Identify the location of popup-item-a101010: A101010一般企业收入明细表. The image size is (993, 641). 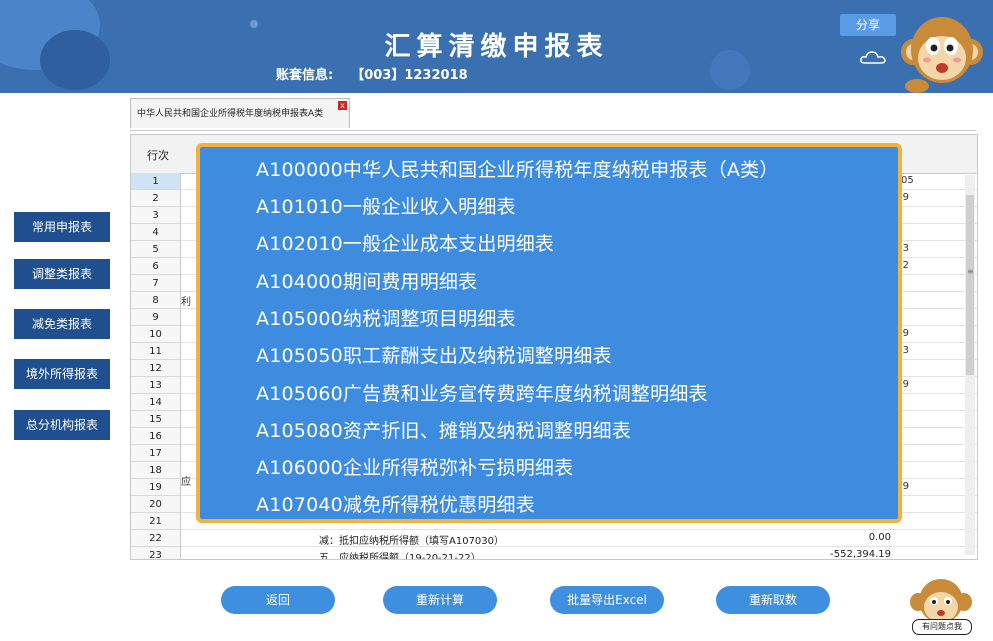
(386, 205).